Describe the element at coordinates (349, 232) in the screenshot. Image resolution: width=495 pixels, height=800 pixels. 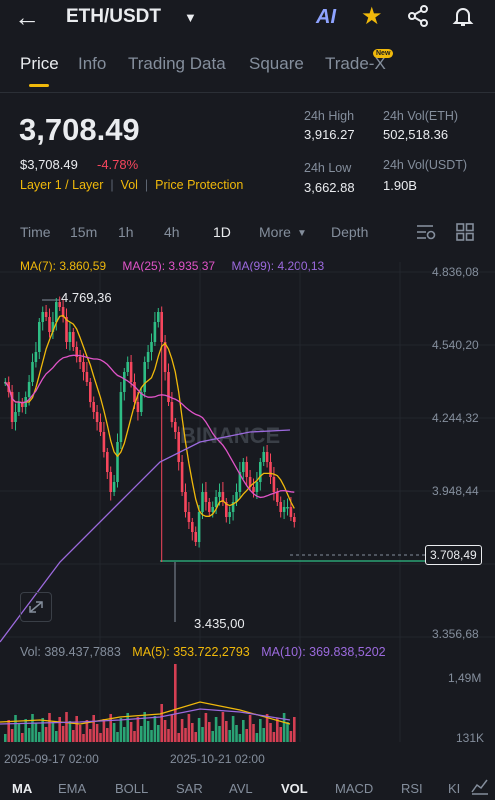
I see `tf-depth: Depth` at that location.